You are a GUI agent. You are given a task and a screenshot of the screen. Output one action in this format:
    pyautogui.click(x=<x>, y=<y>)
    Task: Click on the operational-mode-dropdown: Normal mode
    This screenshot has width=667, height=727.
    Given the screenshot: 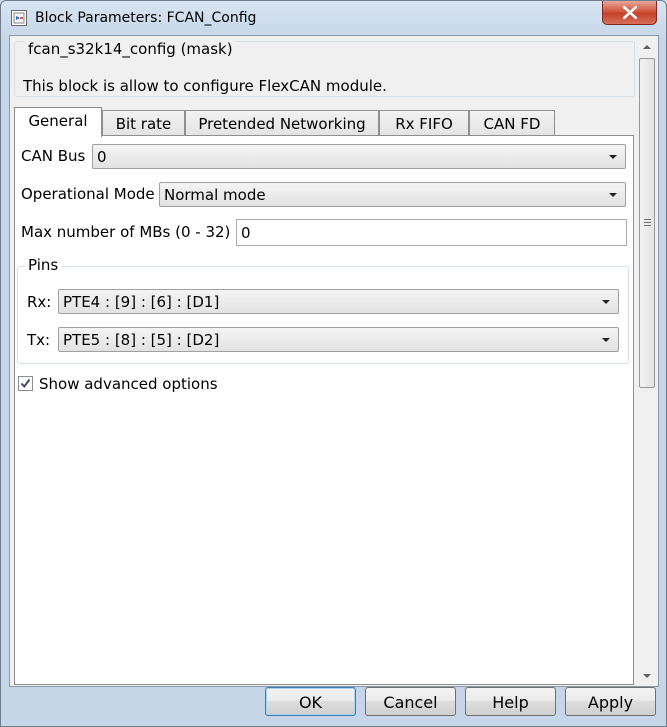 What is the action you would take?
    pyautogui.click(x=392, y=194)
    